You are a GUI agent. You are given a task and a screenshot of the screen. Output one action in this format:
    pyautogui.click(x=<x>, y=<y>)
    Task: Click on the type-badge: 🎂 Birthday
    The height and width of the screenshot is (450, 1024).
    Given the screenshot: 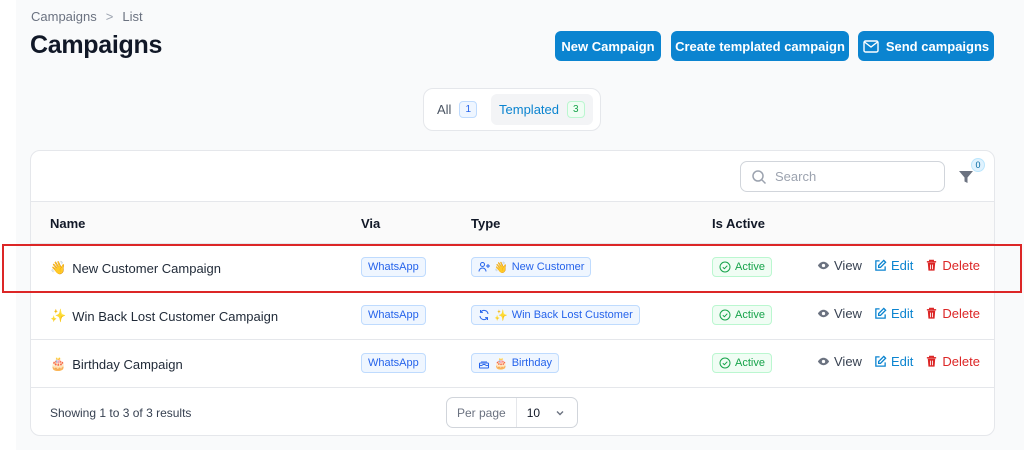 What is the action you would take?
    pyautogui.click(x=515, y=363)
    